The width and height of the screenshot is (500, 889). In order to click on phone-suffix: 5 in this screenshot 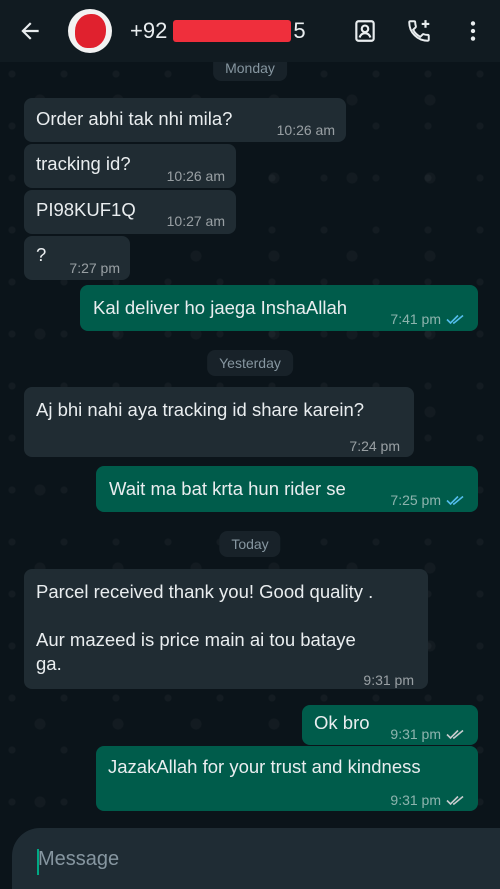, I will do `click(299, 30)`.